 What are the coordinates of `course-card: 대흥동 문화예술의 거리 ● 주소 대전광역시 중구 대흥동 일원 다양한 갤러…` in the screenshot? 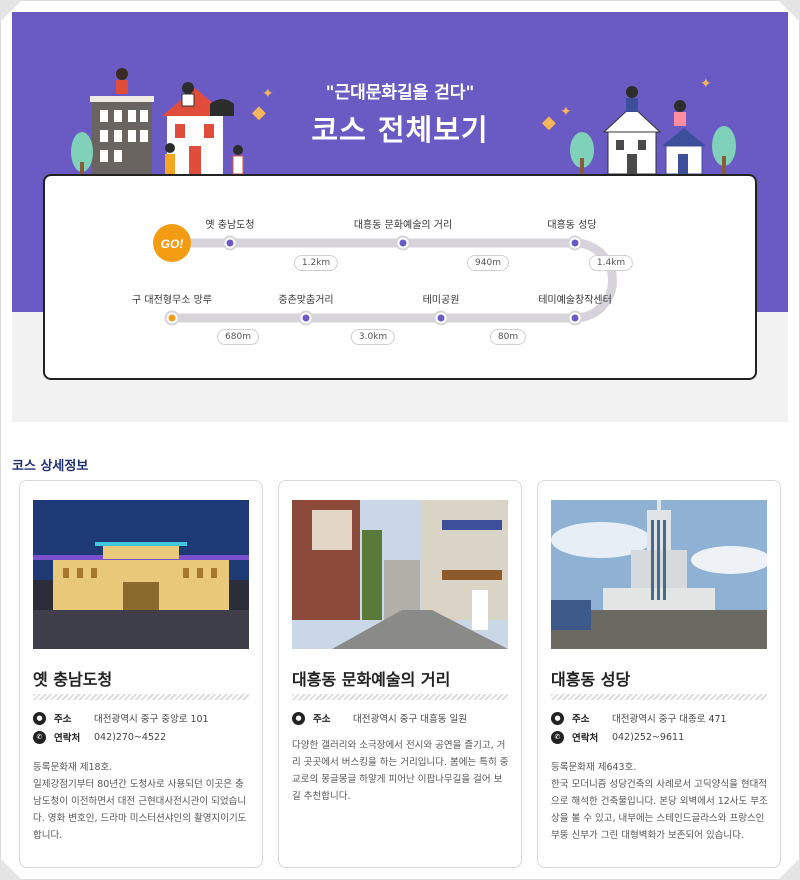 It's located at (400, 674).